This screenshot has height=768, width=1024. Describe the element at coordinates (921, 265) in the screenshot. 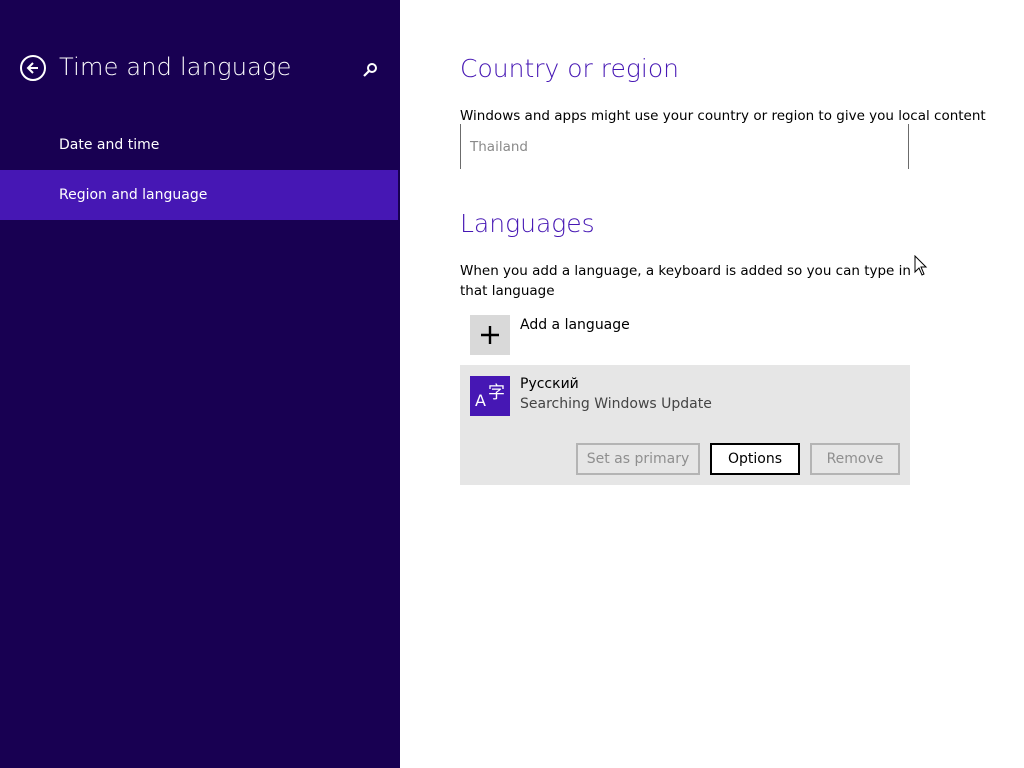

I see `mouse-cursor-icon` at that location.